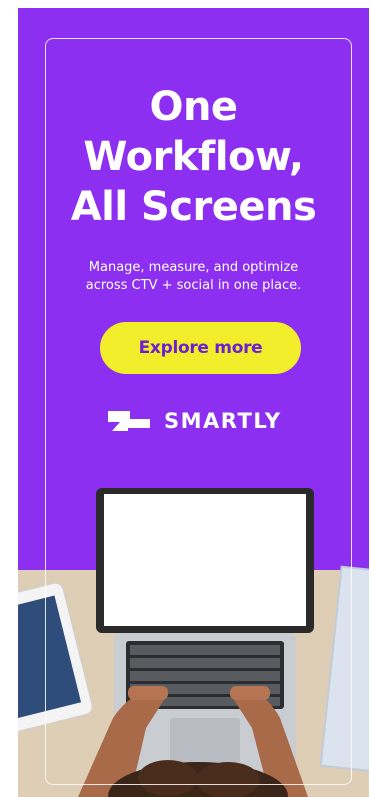 The width and height of the screenshot is (371, 797). What do you see at coordinates (223, 421) in the screenshot?
I see `brand-name: SMARTLY` at bounding box center [223, 421].